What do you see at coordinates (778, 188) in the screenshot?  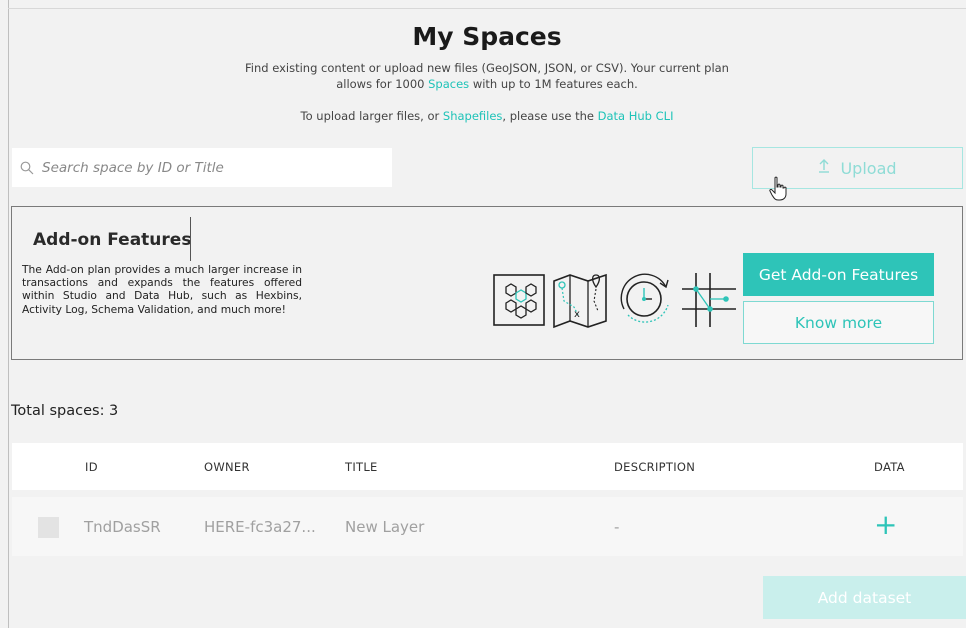 I see `hand-cursor-icon` at bounding box center [778, 188].